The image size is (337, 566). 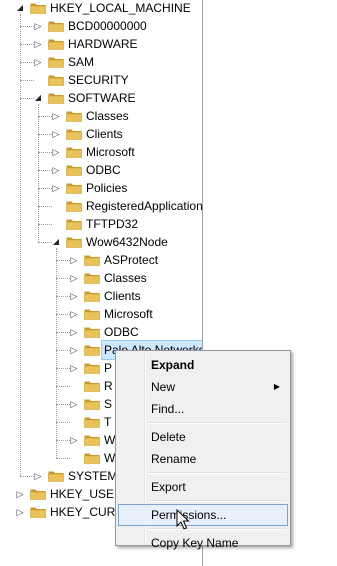 What do you see at coordinates (108, 404) in the screenshot?
I see `tree-node-label: S` at bounding box center [108, 404].